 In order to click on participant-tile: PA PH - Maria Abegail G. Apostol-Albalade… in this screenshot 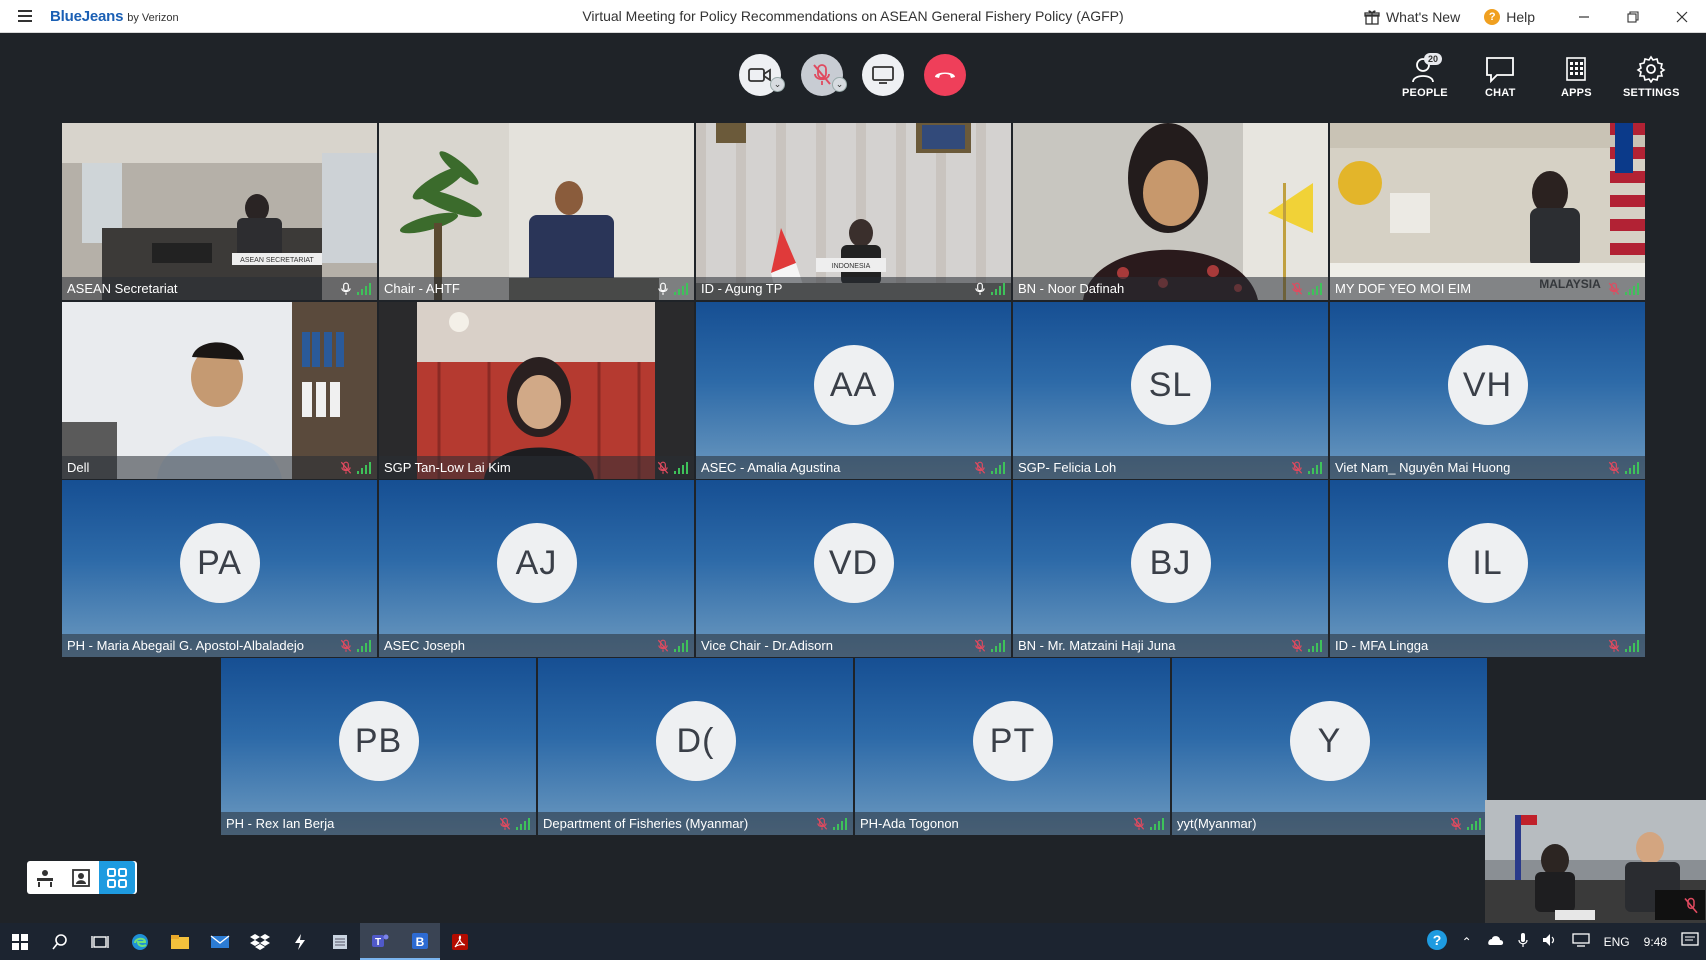, I will do `click(219, 568)`.